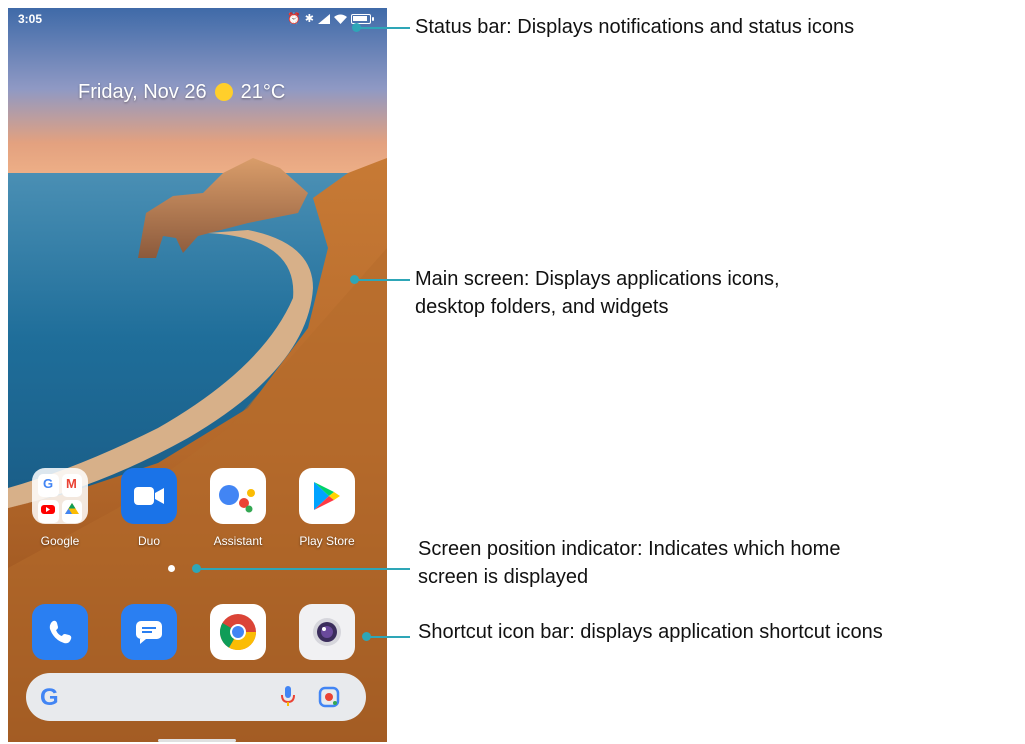  I want to click on dock-chrome, so click(238, 632).